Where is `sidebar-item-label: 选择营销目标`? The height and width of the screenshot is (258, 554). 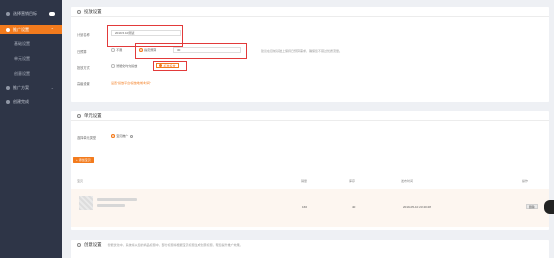
sidebar-item-label: 选择营销目标 is located at coordinates (25, 13).